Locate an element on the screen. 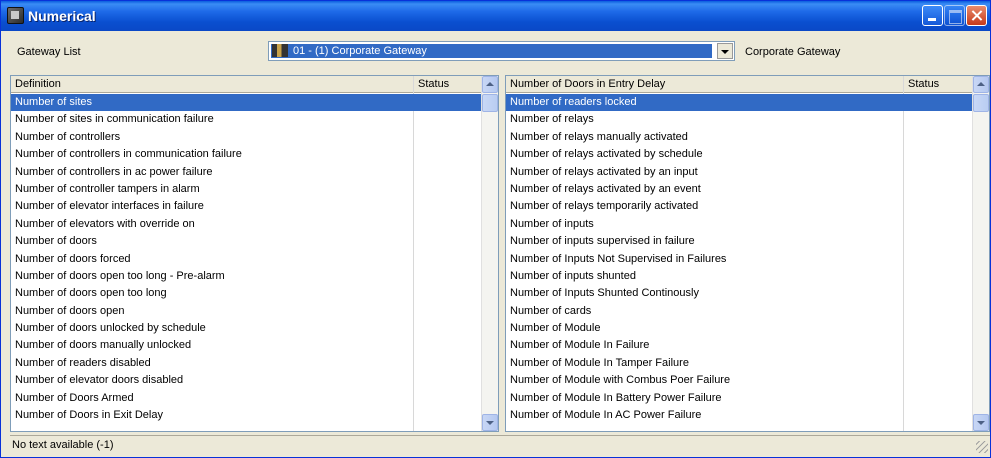  chevron-down-icon is located at coordinates (725, 51).